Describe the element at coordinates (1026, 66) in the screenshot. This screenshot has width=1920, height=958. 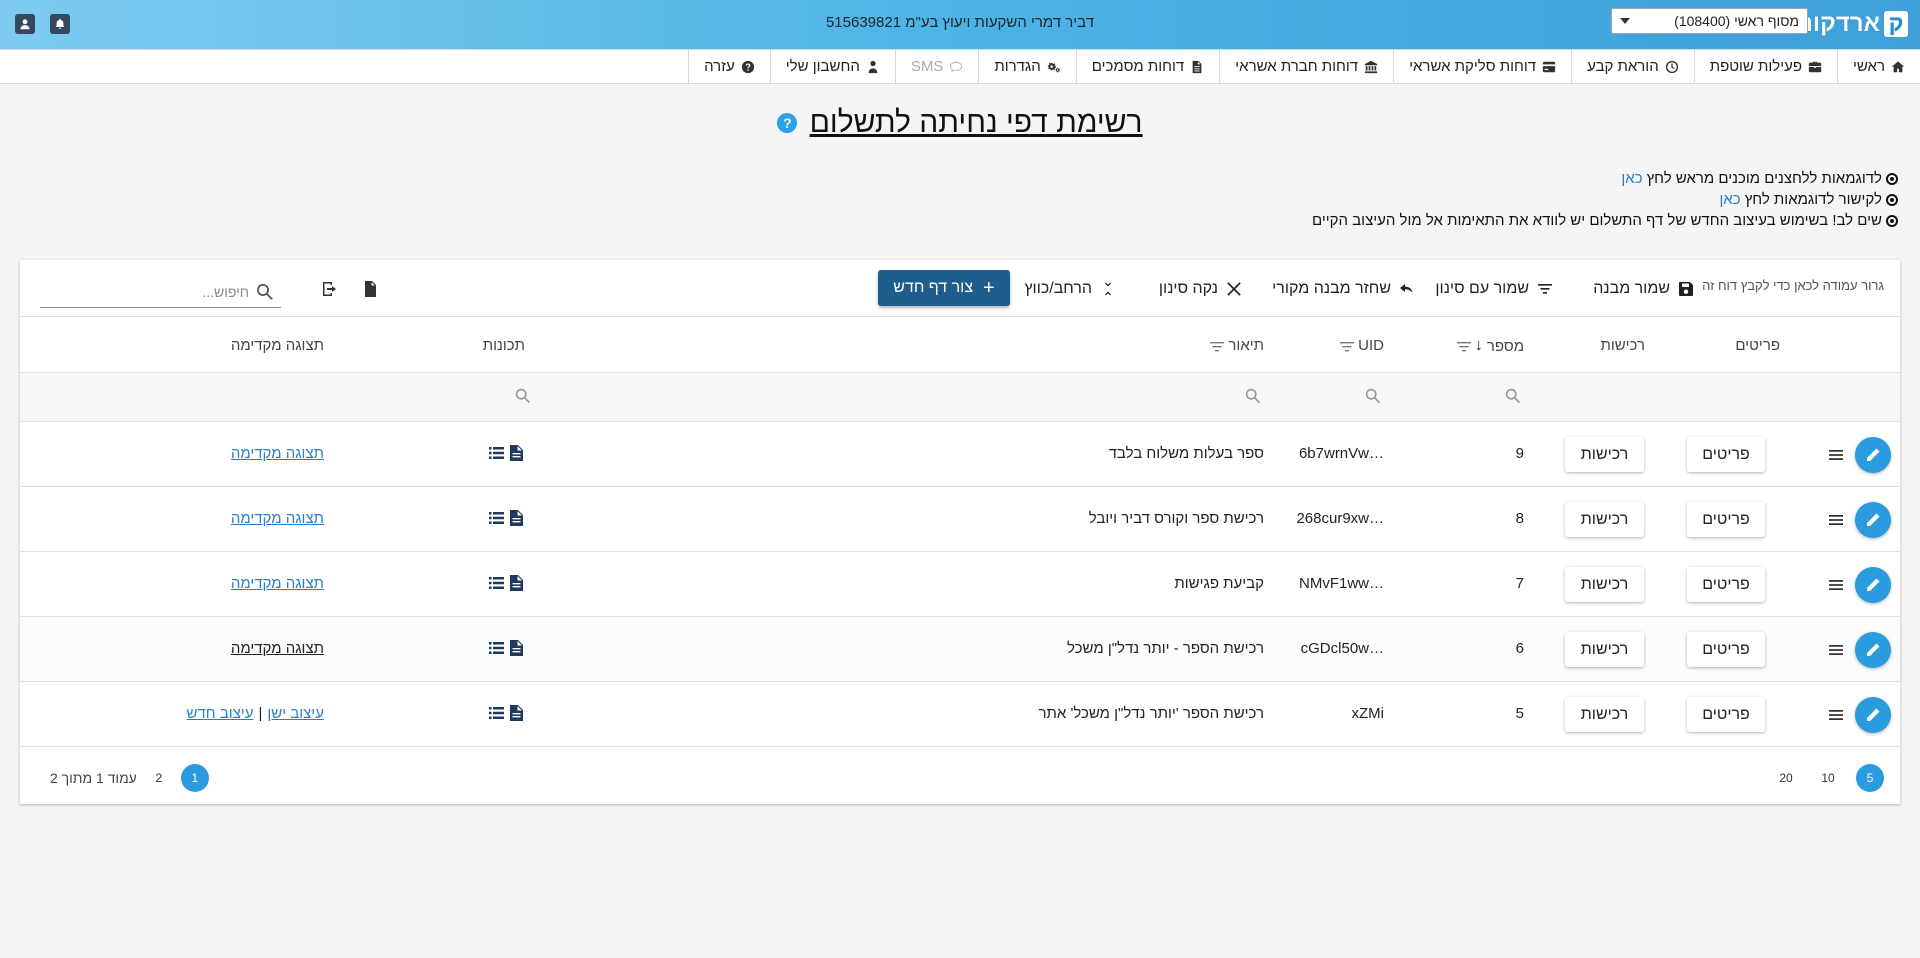
I see `nav-item-settings: הגדרות` at that location.